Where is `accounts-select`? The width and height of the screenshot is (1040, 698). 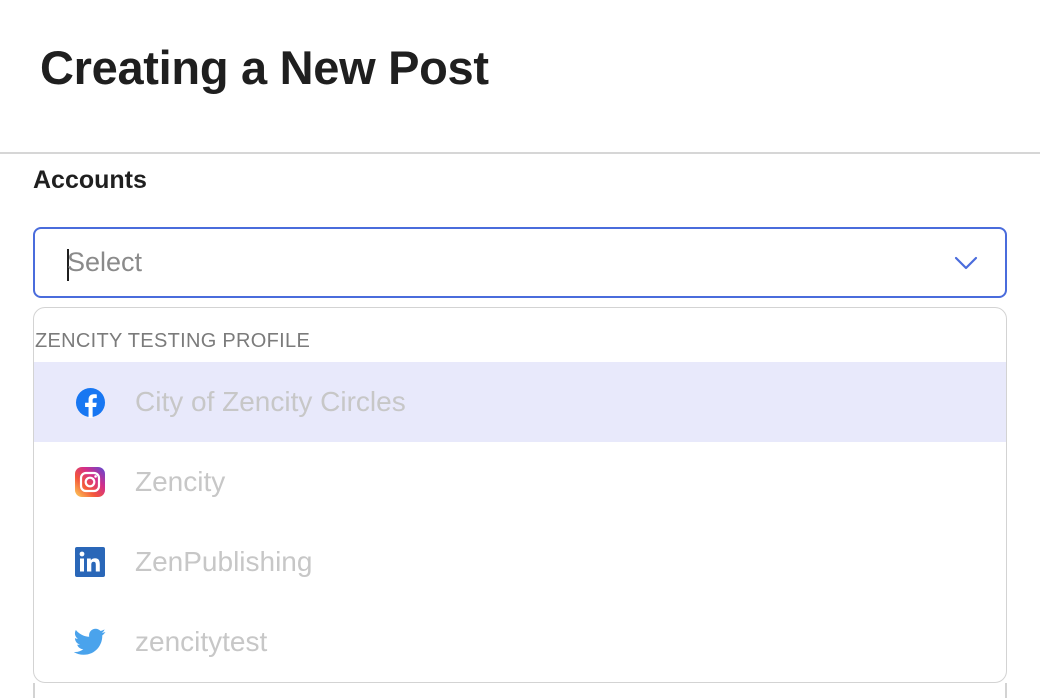
accounts-select is located at coordinates (520, 262).